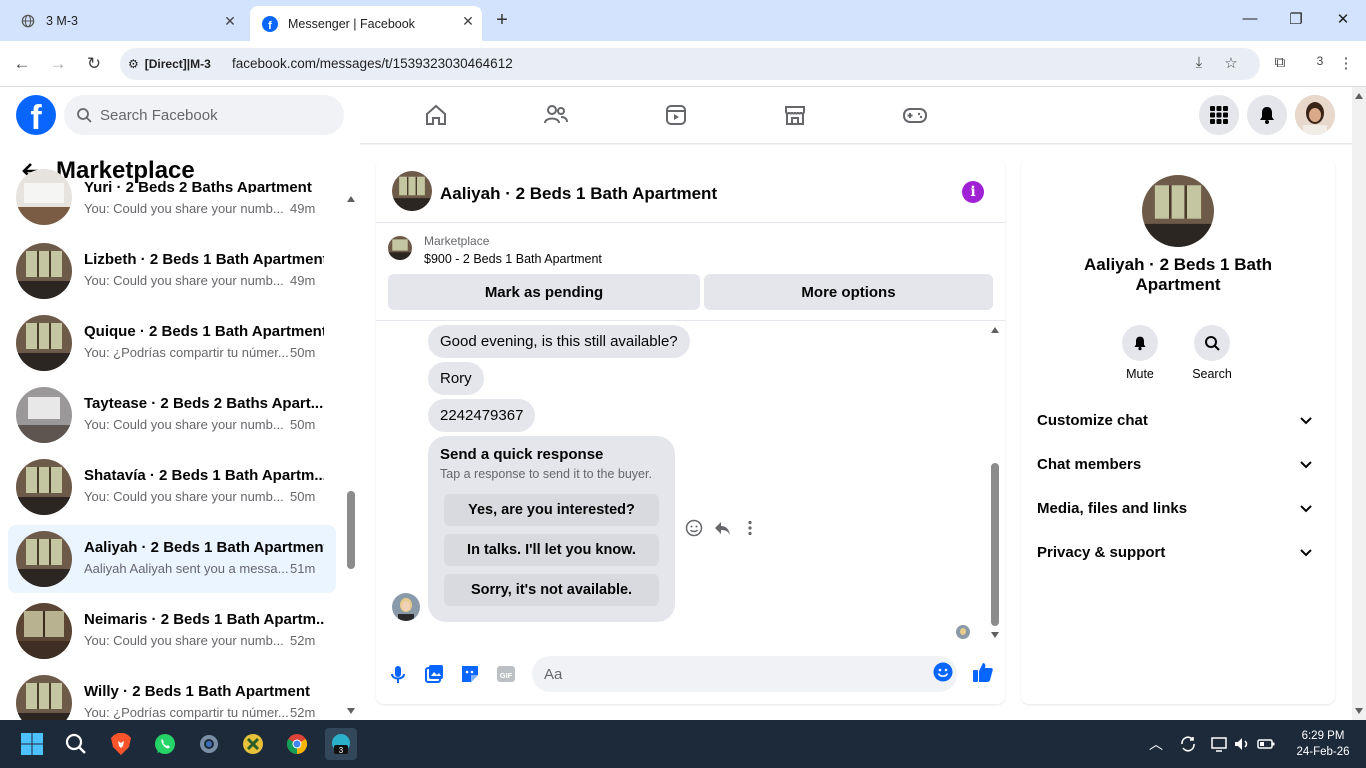 The width and height of the screenshot is (1366, 768). Describe the element at coordinates (1212, 353) in the screenshot. I see `search-in-chat-button: Search` at that location.